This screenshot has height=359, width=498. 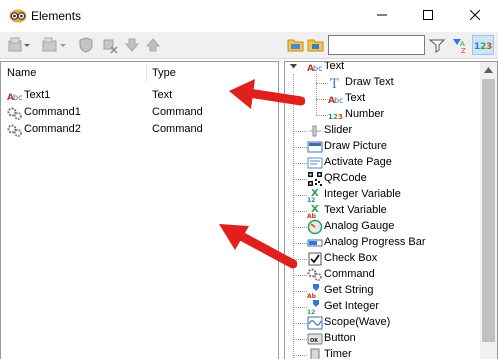 I want to click on close-button, so click(x=475, y=15).